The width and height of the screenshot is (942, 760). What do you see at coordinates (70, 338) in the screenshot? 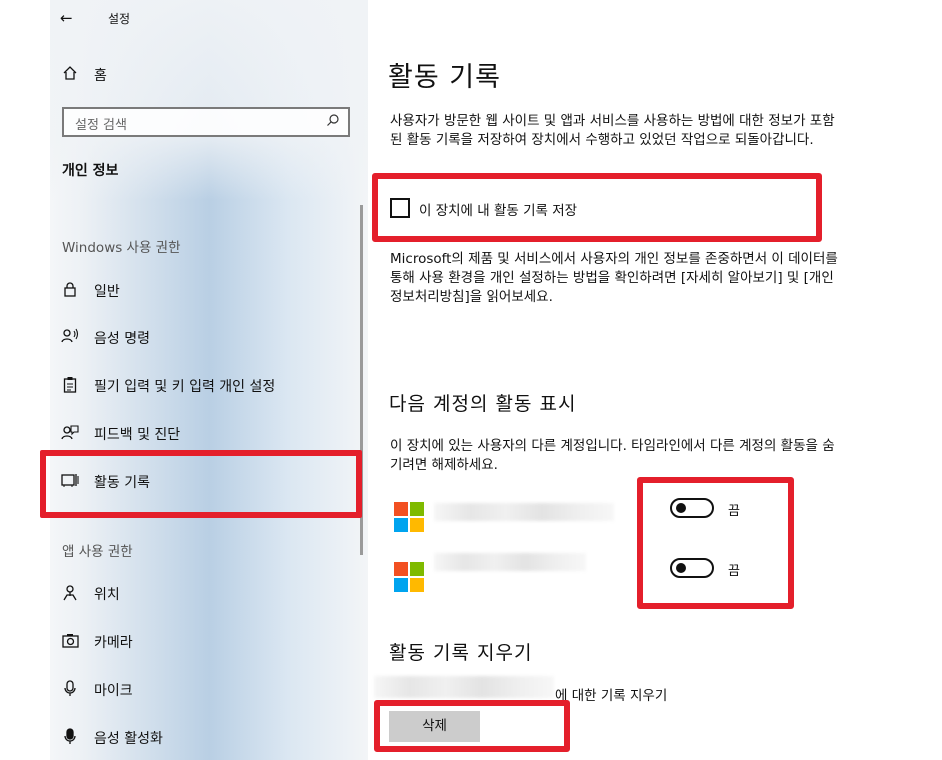
I see `voice-icon` at bounding box center [70, 338].